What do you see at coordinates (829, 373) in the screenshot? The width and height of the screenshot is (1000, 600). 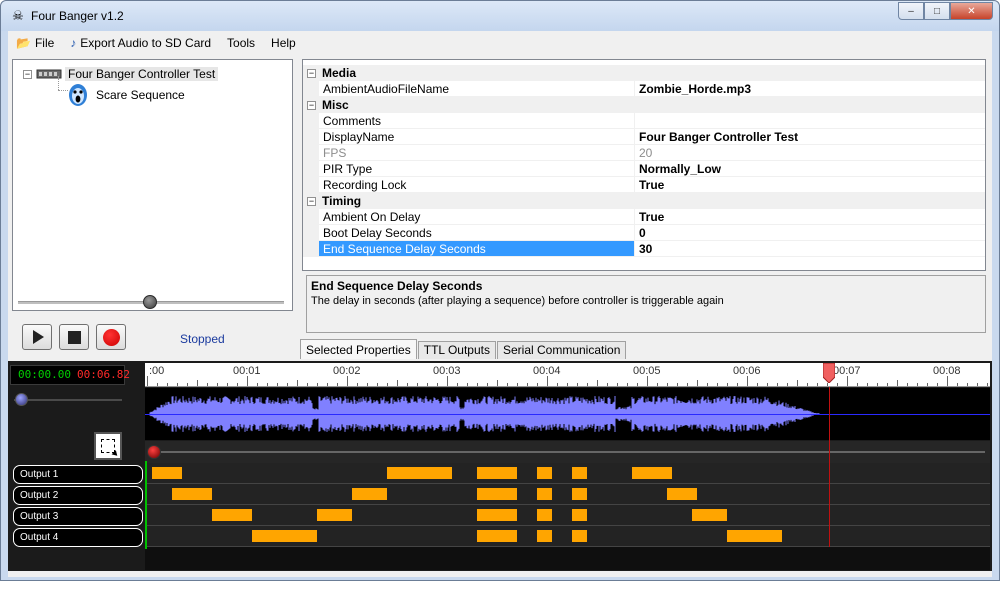 I see `playhead-marker` at bounding box center [829, 373].